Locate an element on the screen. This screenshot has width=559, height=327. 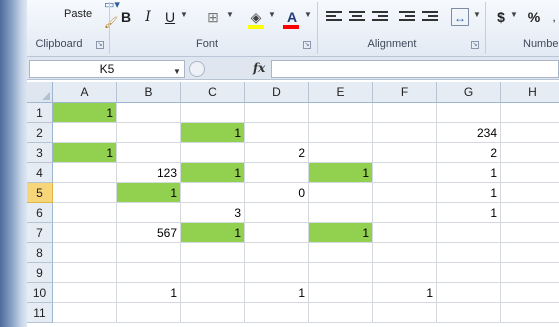
cell-e7: 1 is located at coordinates (341, 233).